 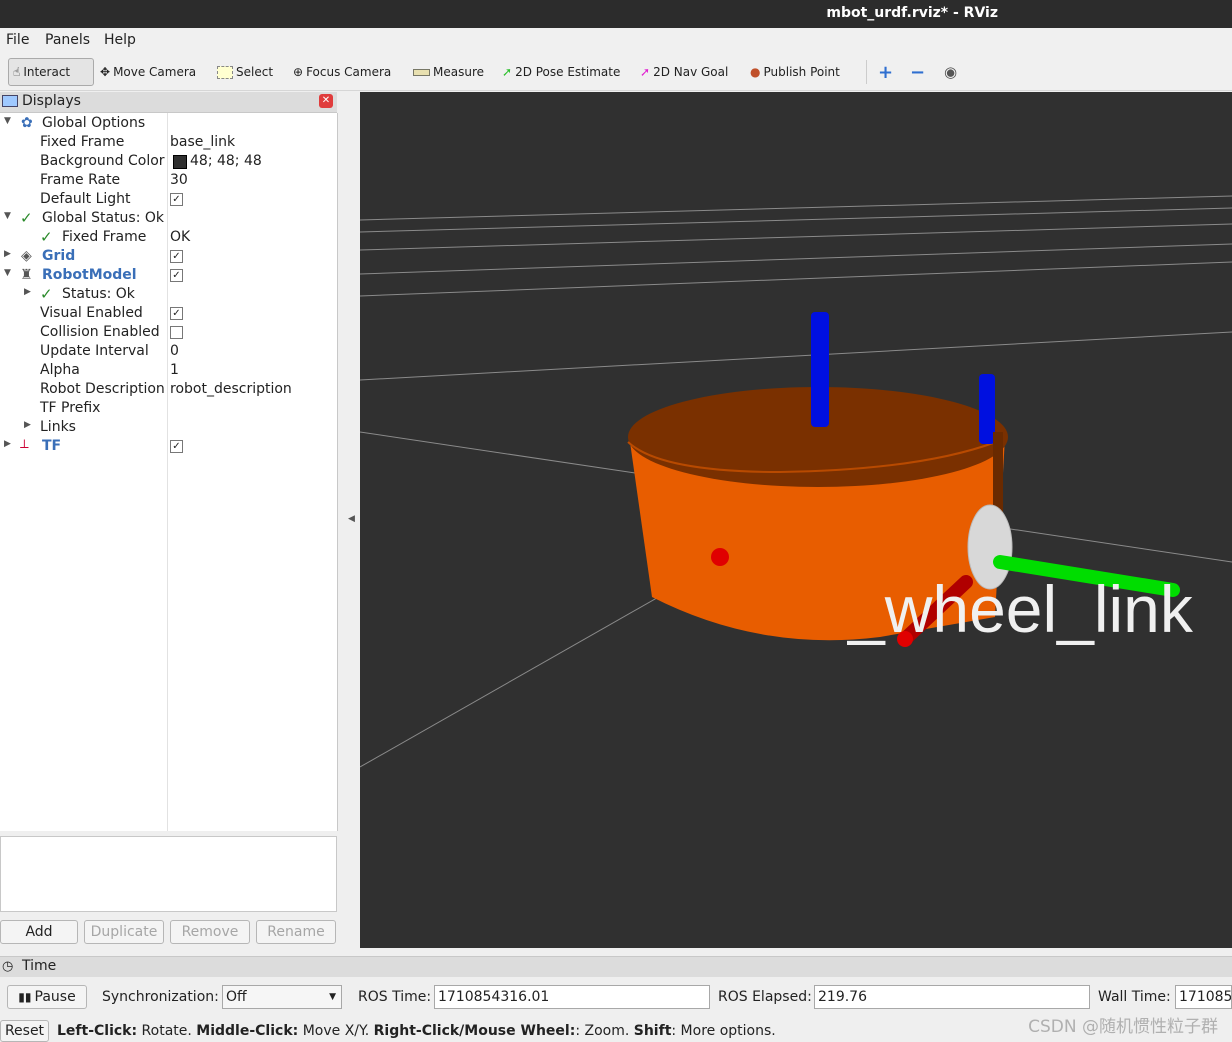 What do you see at coordinates (120, 40) in the screenshot?
I see `menu-help: Help` at bounding box center [120, 40].